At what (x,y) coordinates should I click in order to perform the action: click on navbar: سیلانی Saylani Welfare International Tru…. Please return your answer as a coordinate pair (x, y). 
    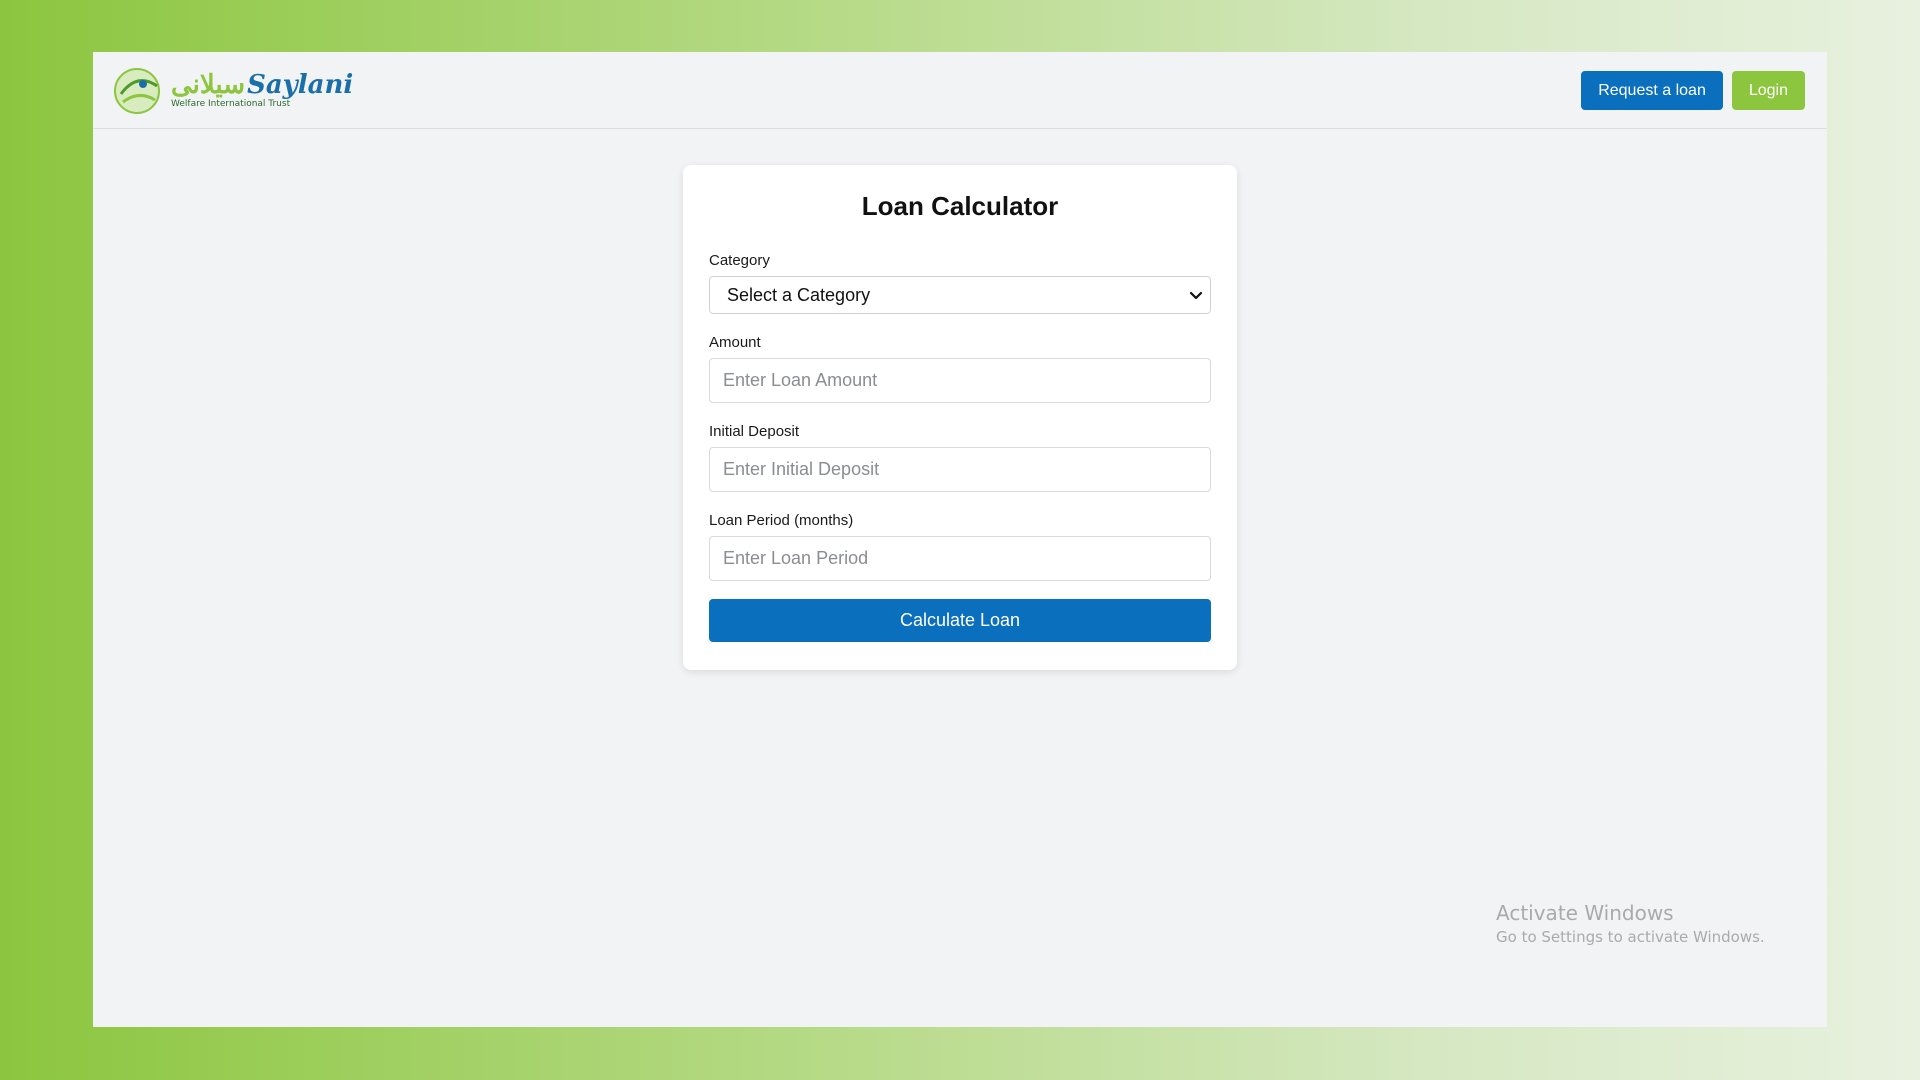
    Looking at the image, I should click on (960, 90).